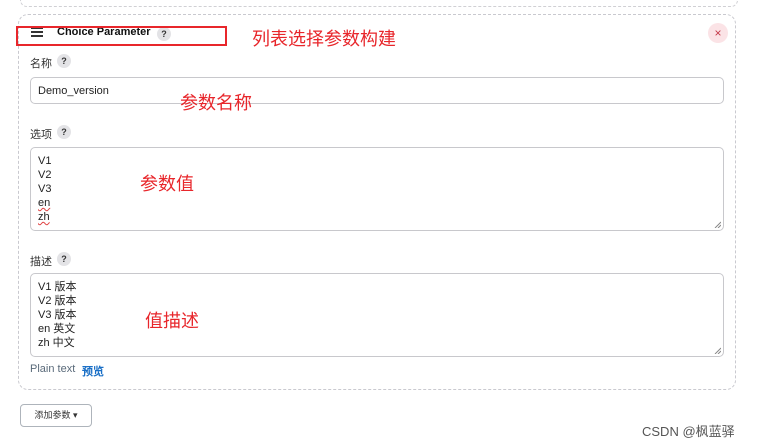 Image resolution: width=759 pixels, height=446 pixels. I want to click on add-parameter-label: 添加参数, so click(52, 415).